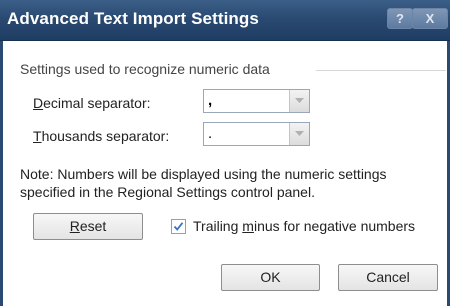 The width and height of the screenshot is (450, 306). Describe the element at coordinates (381, 70) in the screenshot. I see `group-divider` at that location.